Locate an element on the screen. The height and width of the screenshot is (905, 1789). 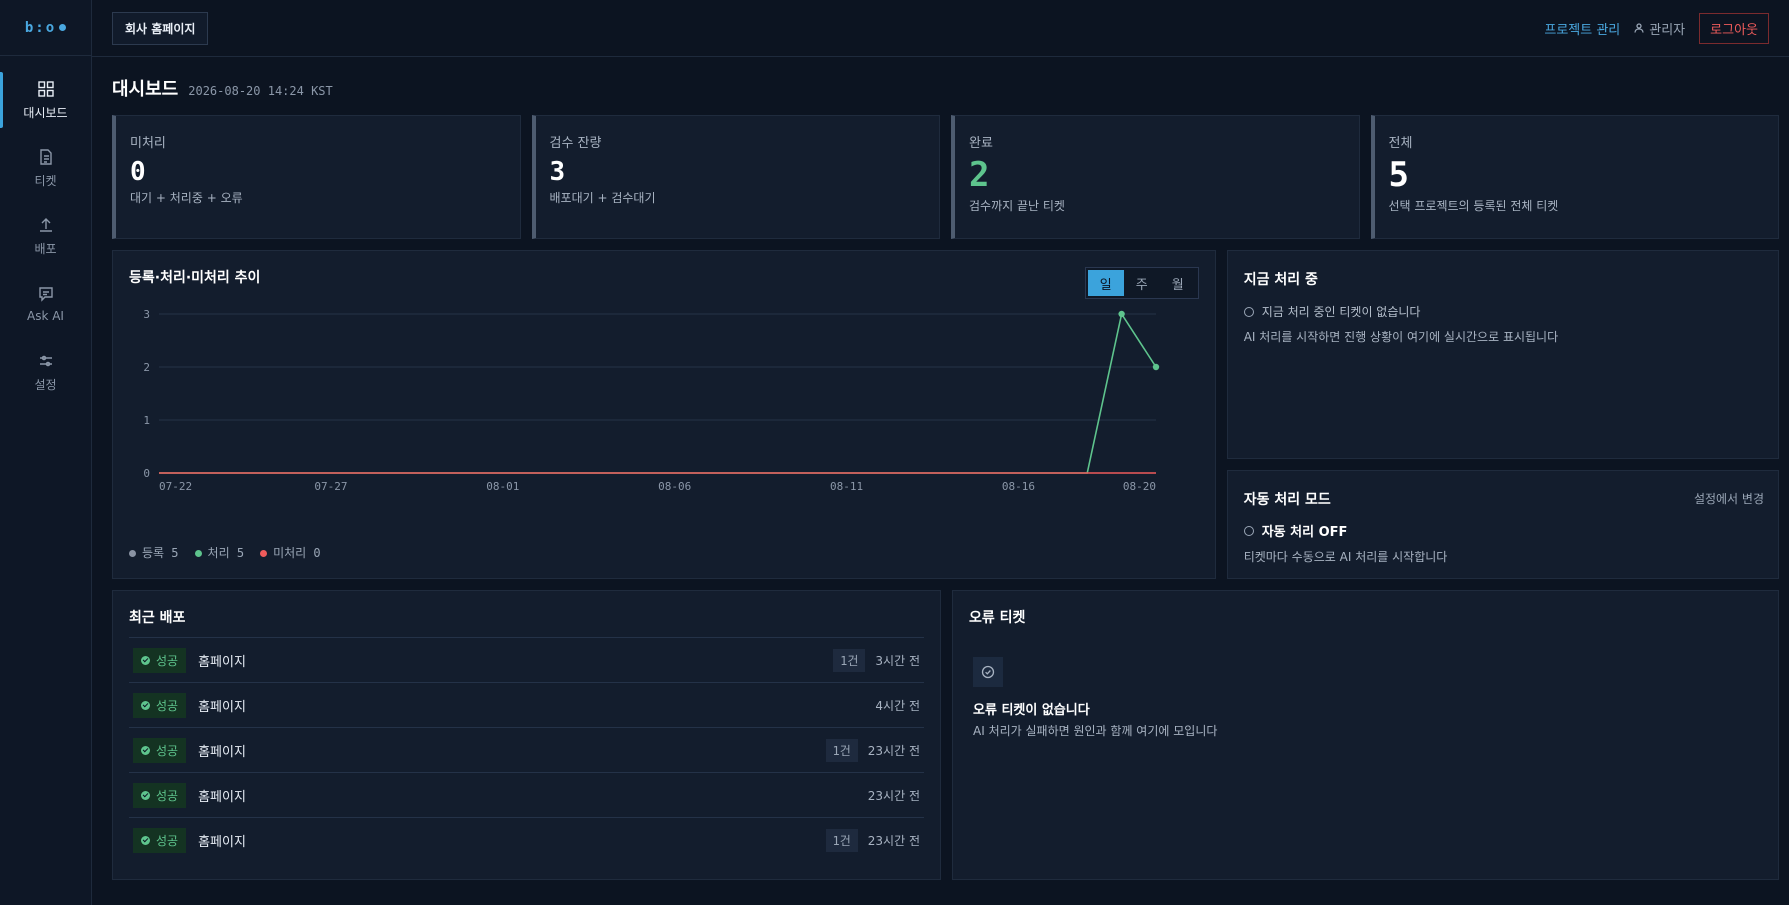
topbar-right: 프로젝트 관리 관리자 로그아웃 is located at coordinates (1656, 28).